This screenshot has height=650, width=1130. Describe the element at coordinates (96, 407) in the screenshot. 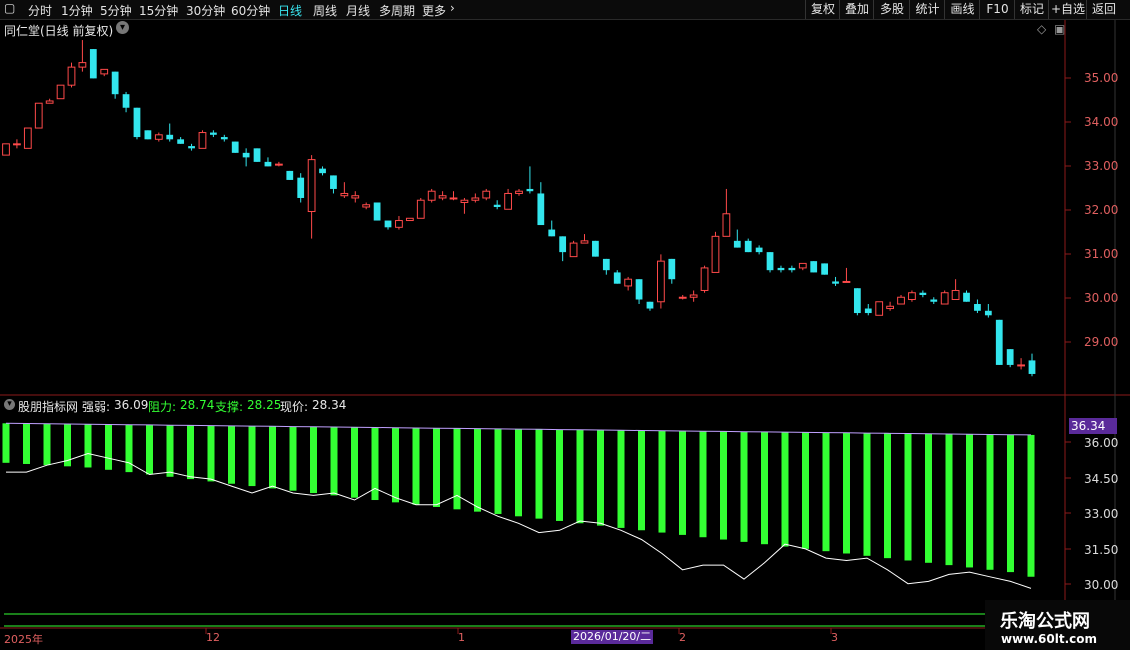

I see `strength-label: 强弱:` at that location.